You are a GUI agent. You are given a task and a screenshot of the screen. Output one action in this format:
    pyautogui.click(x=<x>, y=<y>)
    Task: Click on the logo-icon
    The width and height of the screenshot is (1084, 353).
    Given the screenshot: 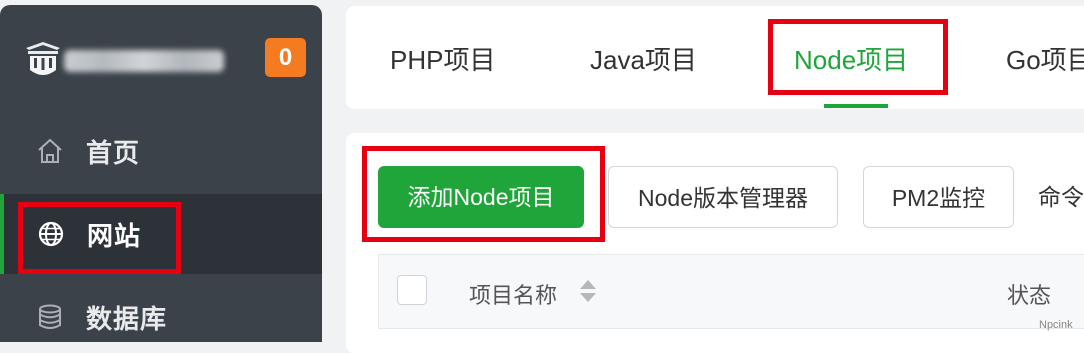 What is the action you would take?
    pyautogui.click(x=43, y=58)
    